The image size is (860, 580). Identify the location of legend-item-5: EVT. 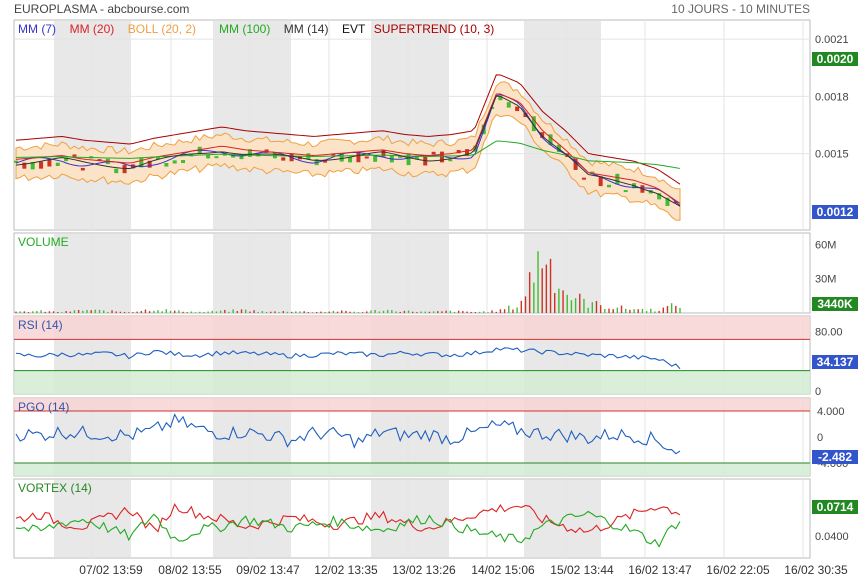
(354, 29).